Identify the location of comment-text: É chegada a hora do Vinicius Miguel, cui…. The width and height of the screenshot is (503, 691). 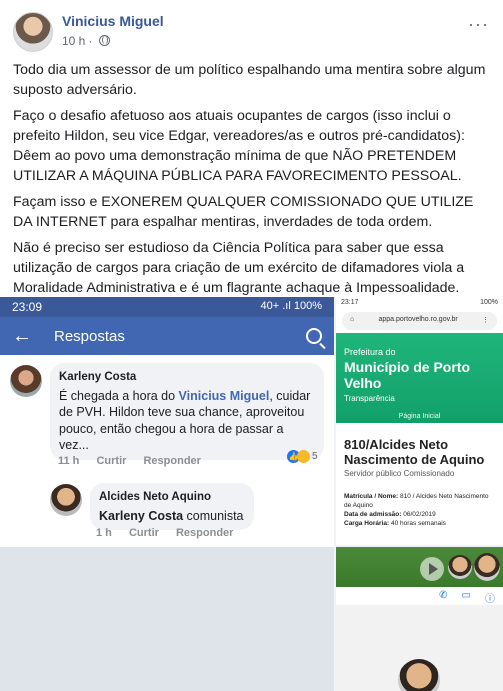
(187, 421).